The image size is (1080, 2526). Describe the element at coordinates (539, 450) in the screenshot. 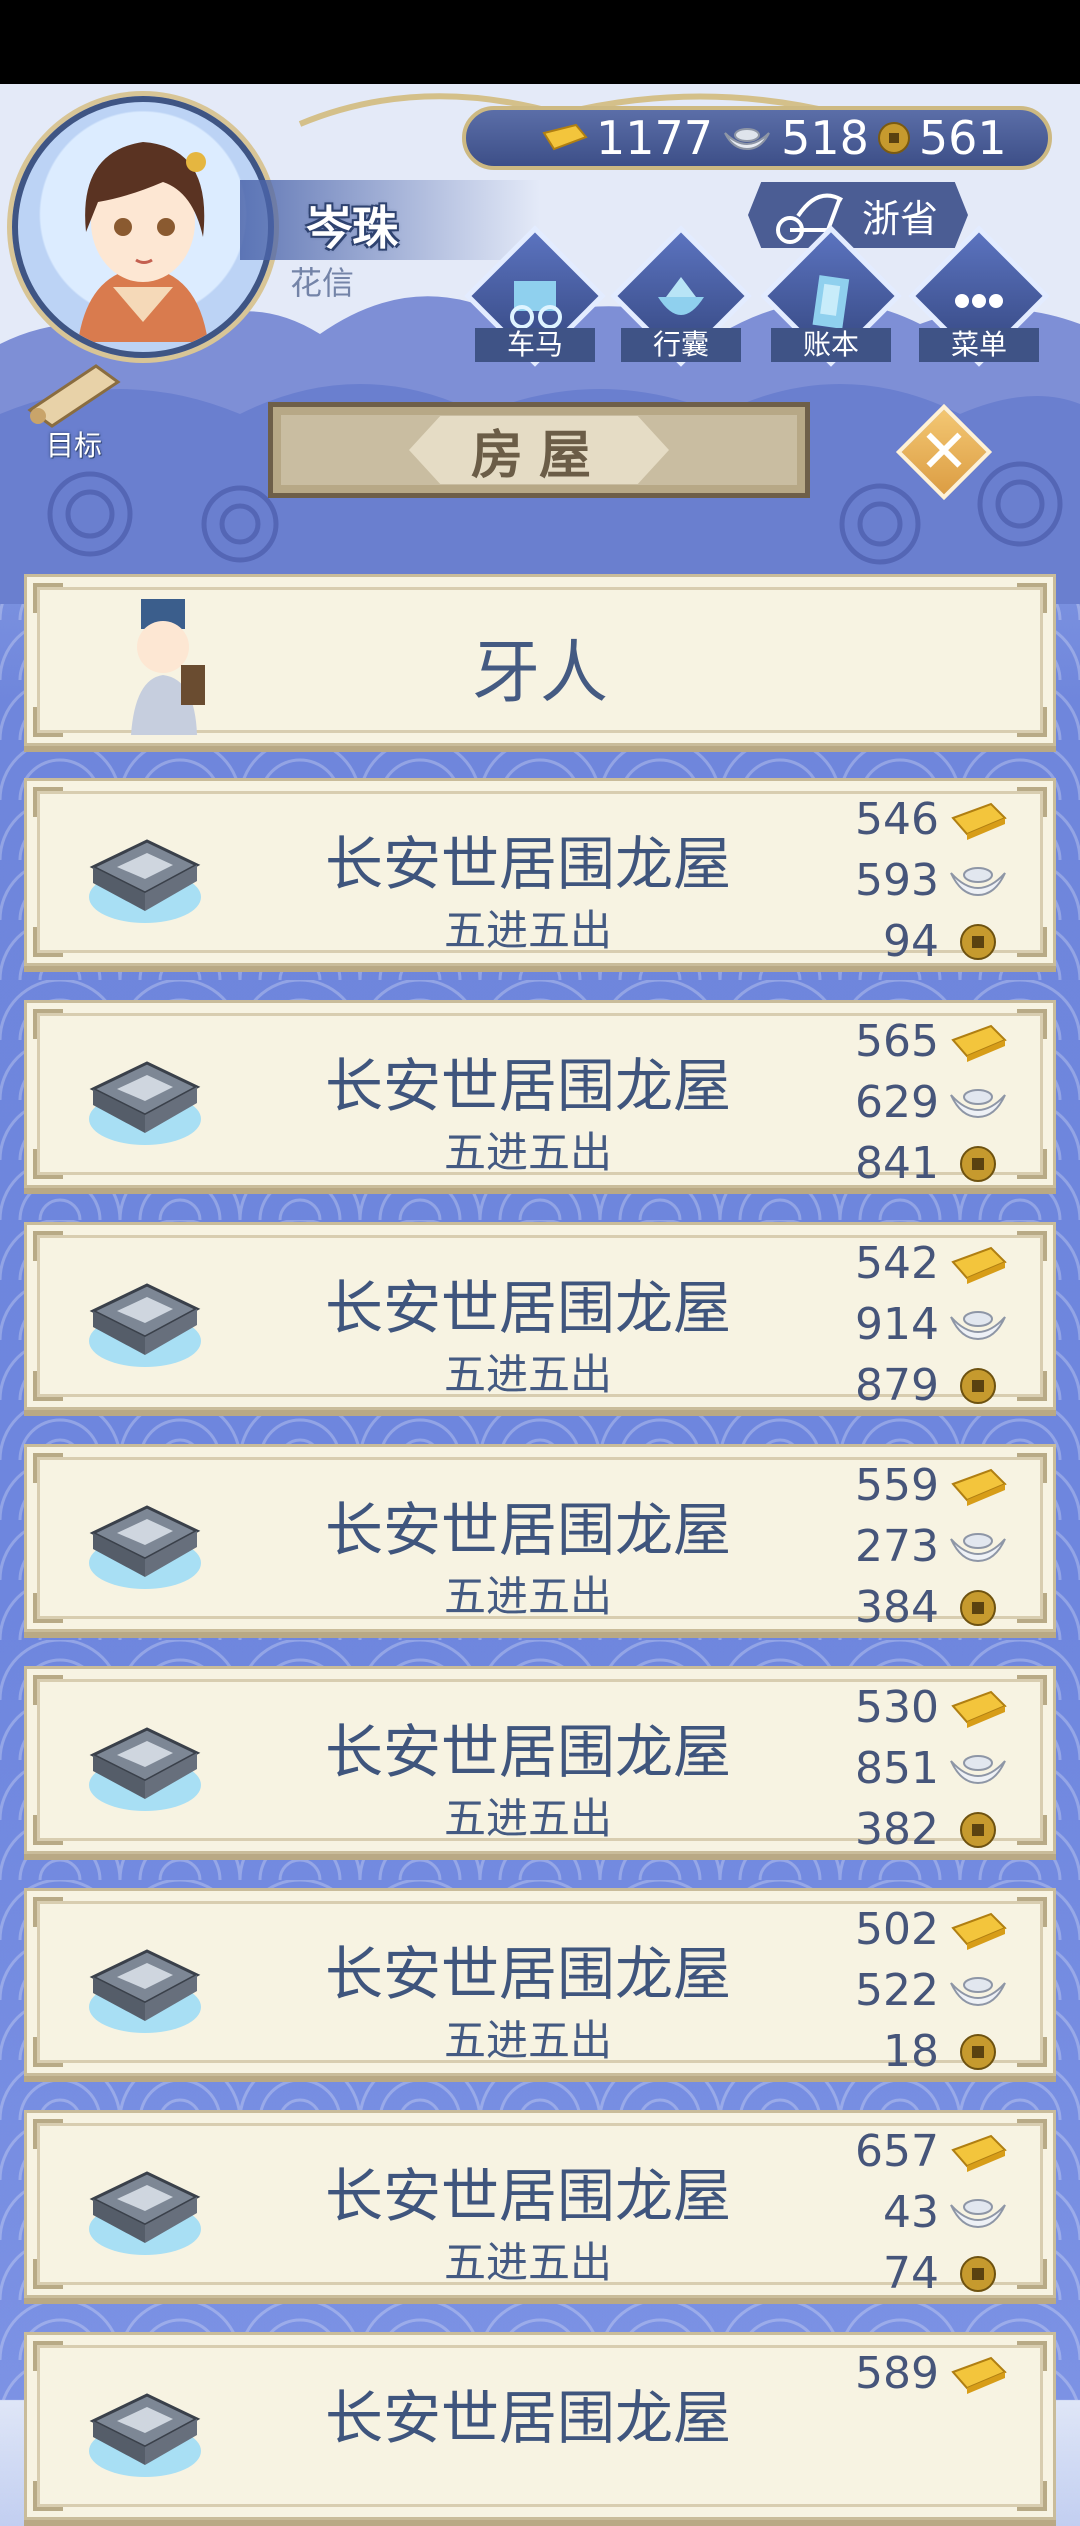

I see `page-title-banner: 房屋` at that location.